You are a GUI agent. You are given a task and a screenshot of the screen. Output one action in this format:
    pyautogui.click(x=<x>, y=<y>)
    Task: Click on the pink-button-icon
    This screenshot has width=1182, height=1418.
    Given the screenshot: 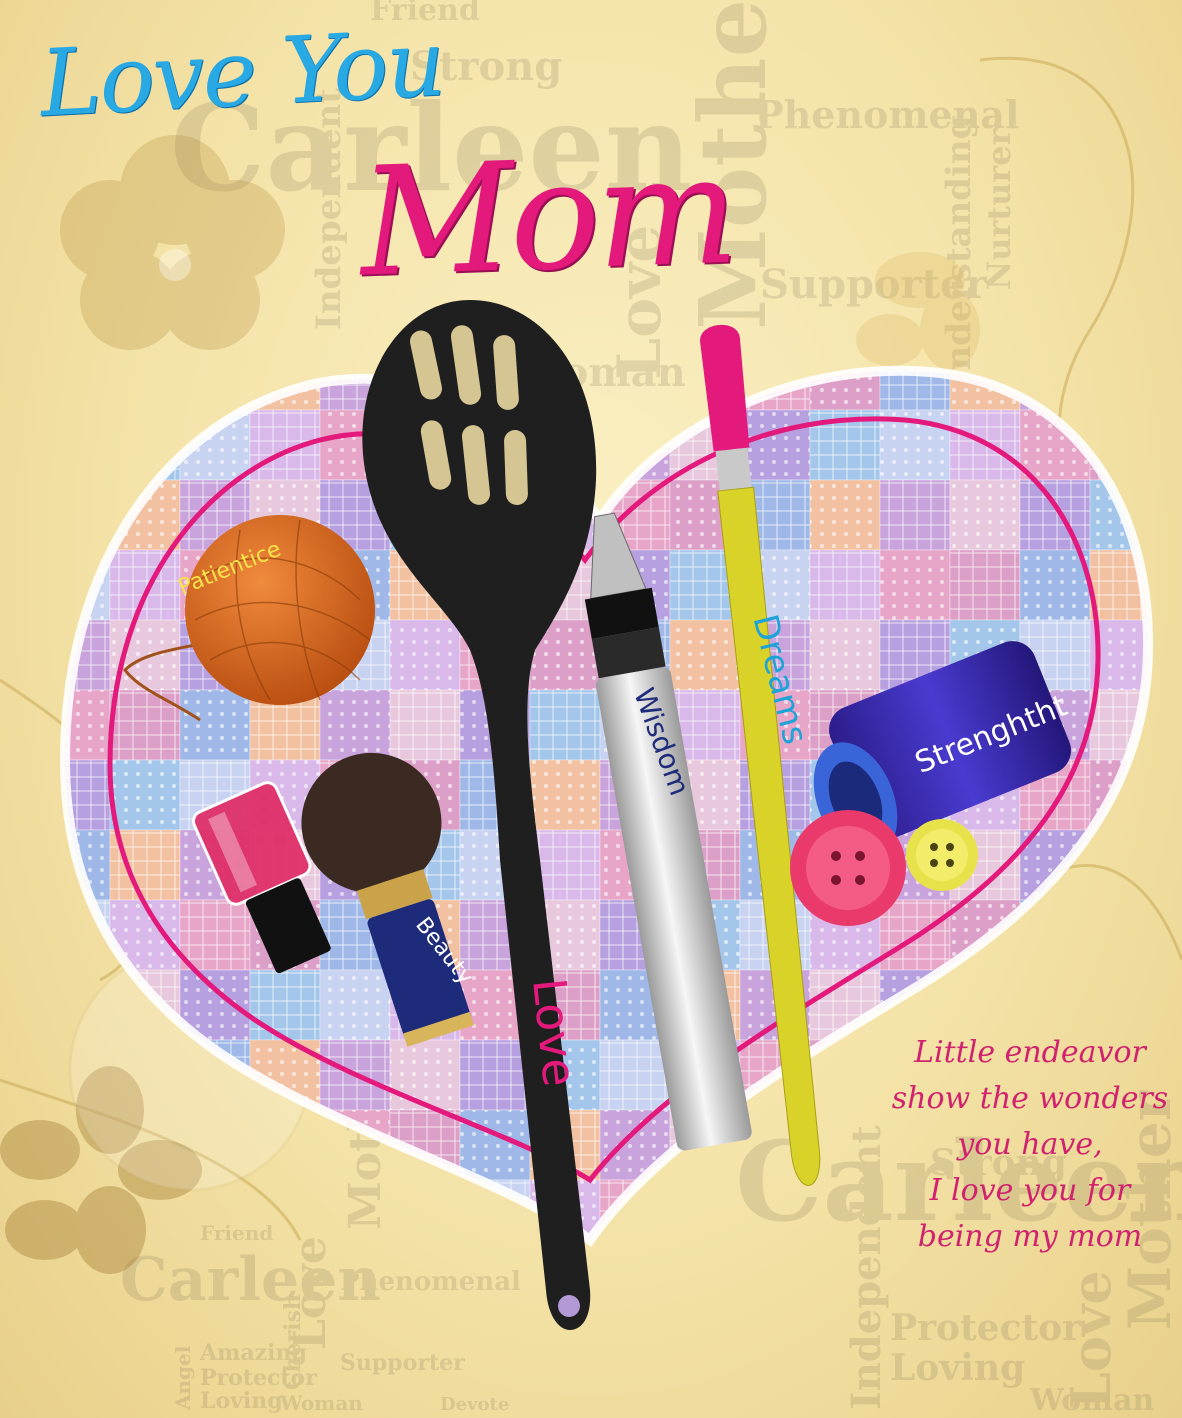 What is the action you would take?
    pyautogui.click(x=848, y=868)
    